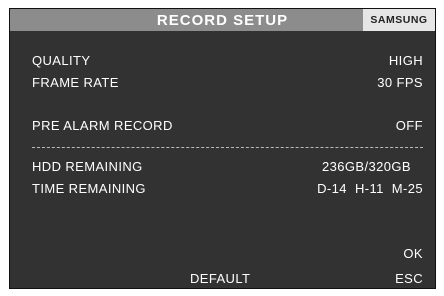  What do you see at coordinates (409, 278) in the screenshot?
I see `esc-button: ESC` at bounding box center [409, 278].